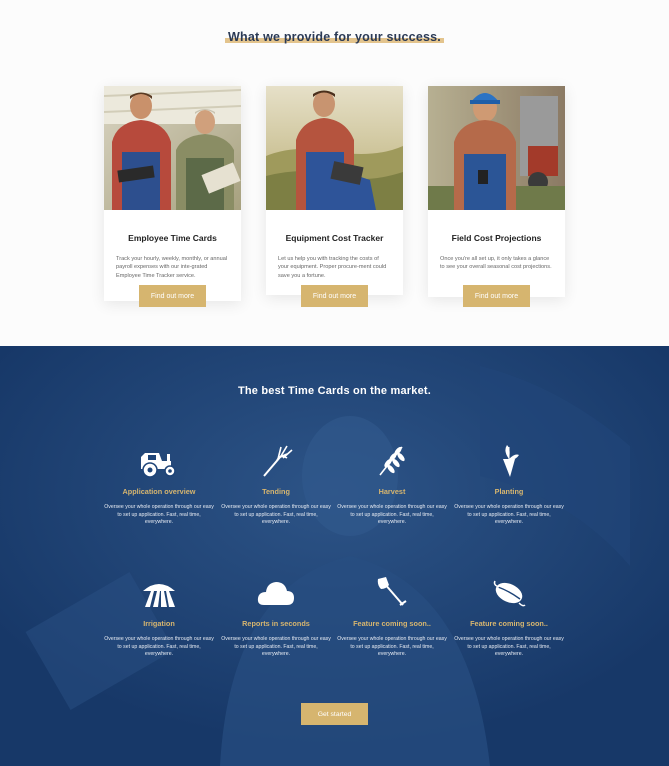 This screenshot has width=669, height=766. What do you see at coordinates (159, 491) in the screenshot?
I see `feature-title: Application overview` at bounding box center [159, 491].